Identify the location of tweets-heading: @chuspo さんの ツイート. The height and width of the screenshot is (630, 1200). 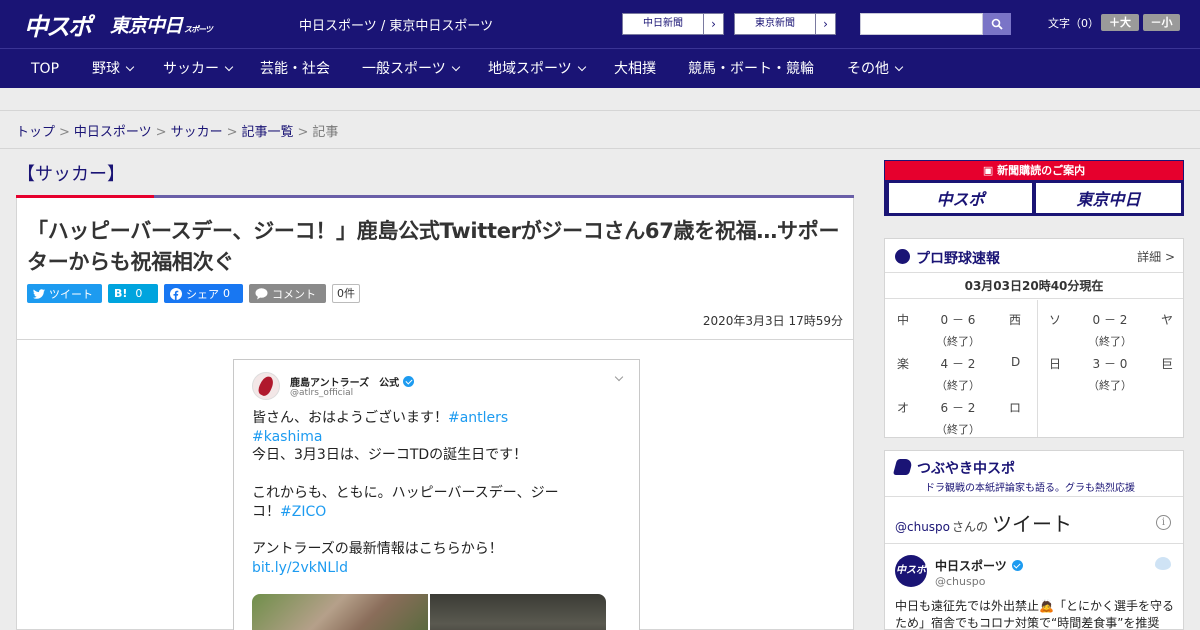
(984, 524).